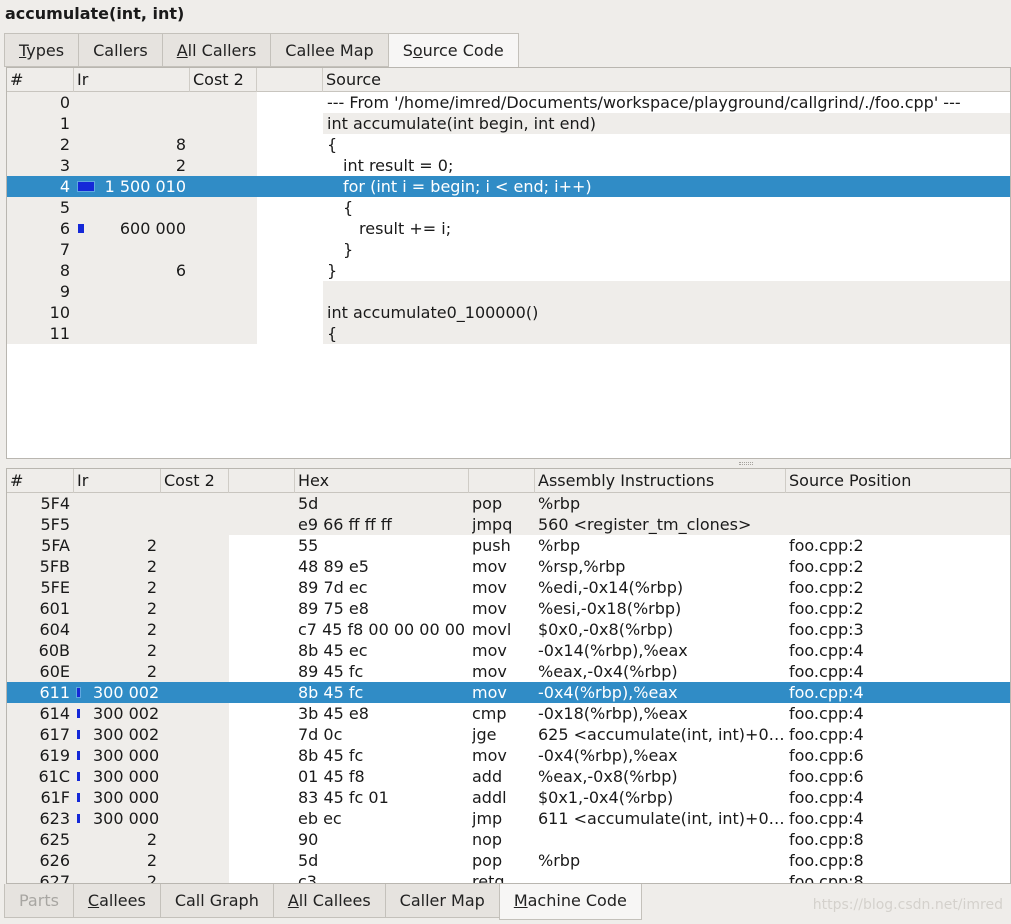 The height and width of the screenshot is (924, 1011). Describe the element at coordinates (826, 587) in the screenshot. I see `source-position: foo.cpp:2` at that location.